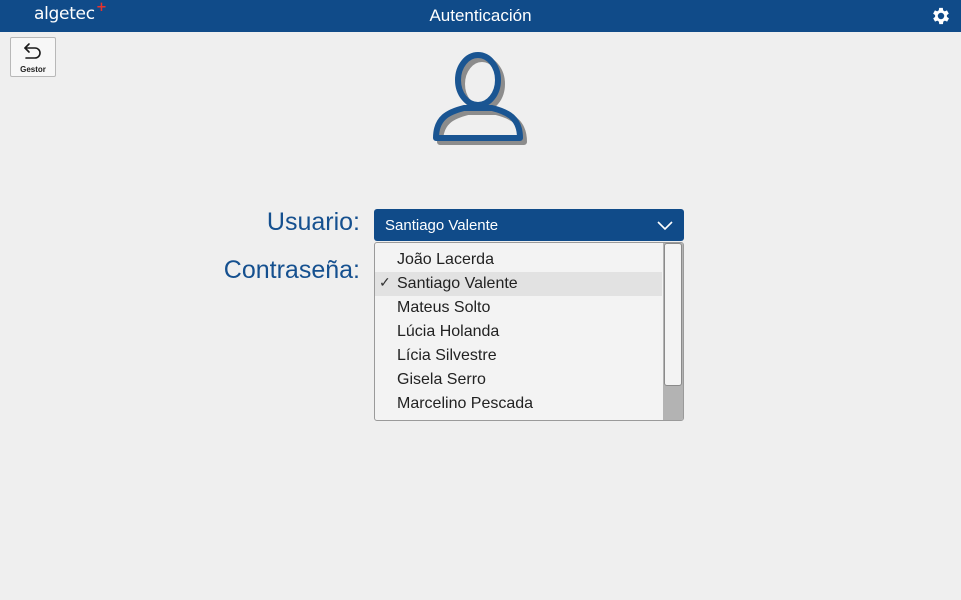 Image resolution: width=961 pixels, height=600 pixels. Describe the element at coordinates (313, 222) in the screenshot. I see `user-label: Usuario:` at that location.